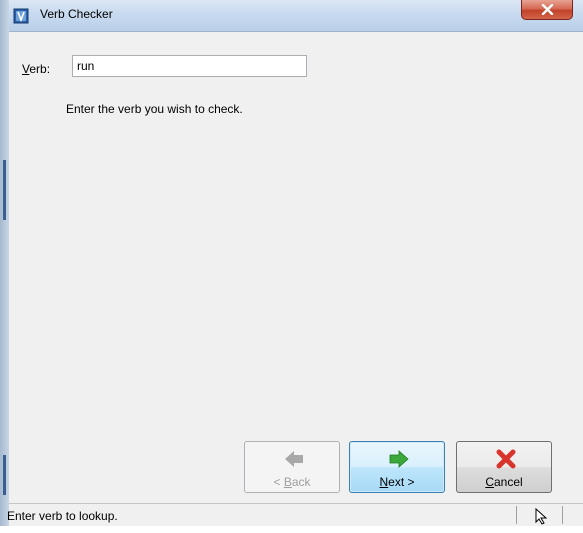  I want to click on app-icon, so click(21, 16).